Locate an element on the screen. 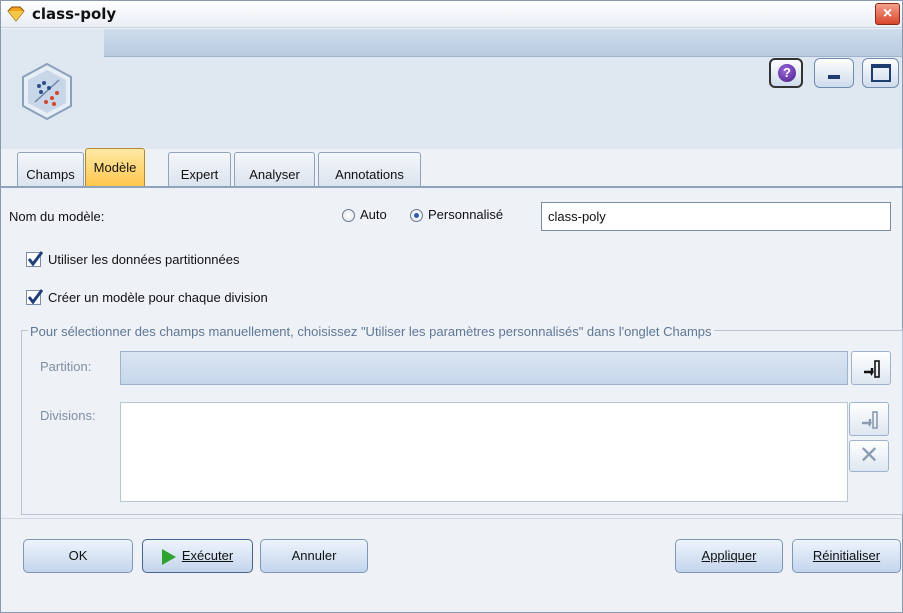 The height and width of the screenshot is (613, 903). use-partitioned-checkbox is located at coordinates (34, 259).